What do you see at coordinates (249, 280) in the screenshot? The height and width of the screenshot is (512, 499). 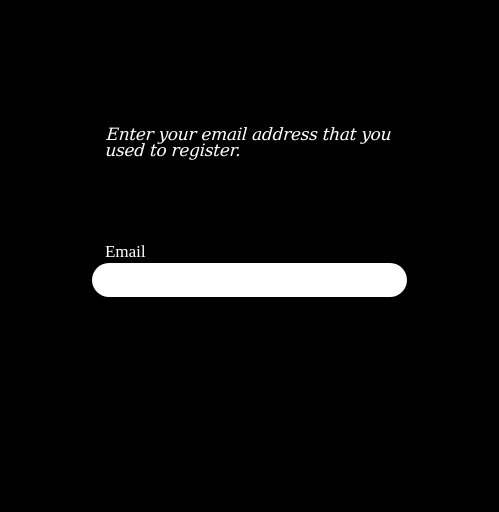 I see `email-field` at bounding box center [249, 280].